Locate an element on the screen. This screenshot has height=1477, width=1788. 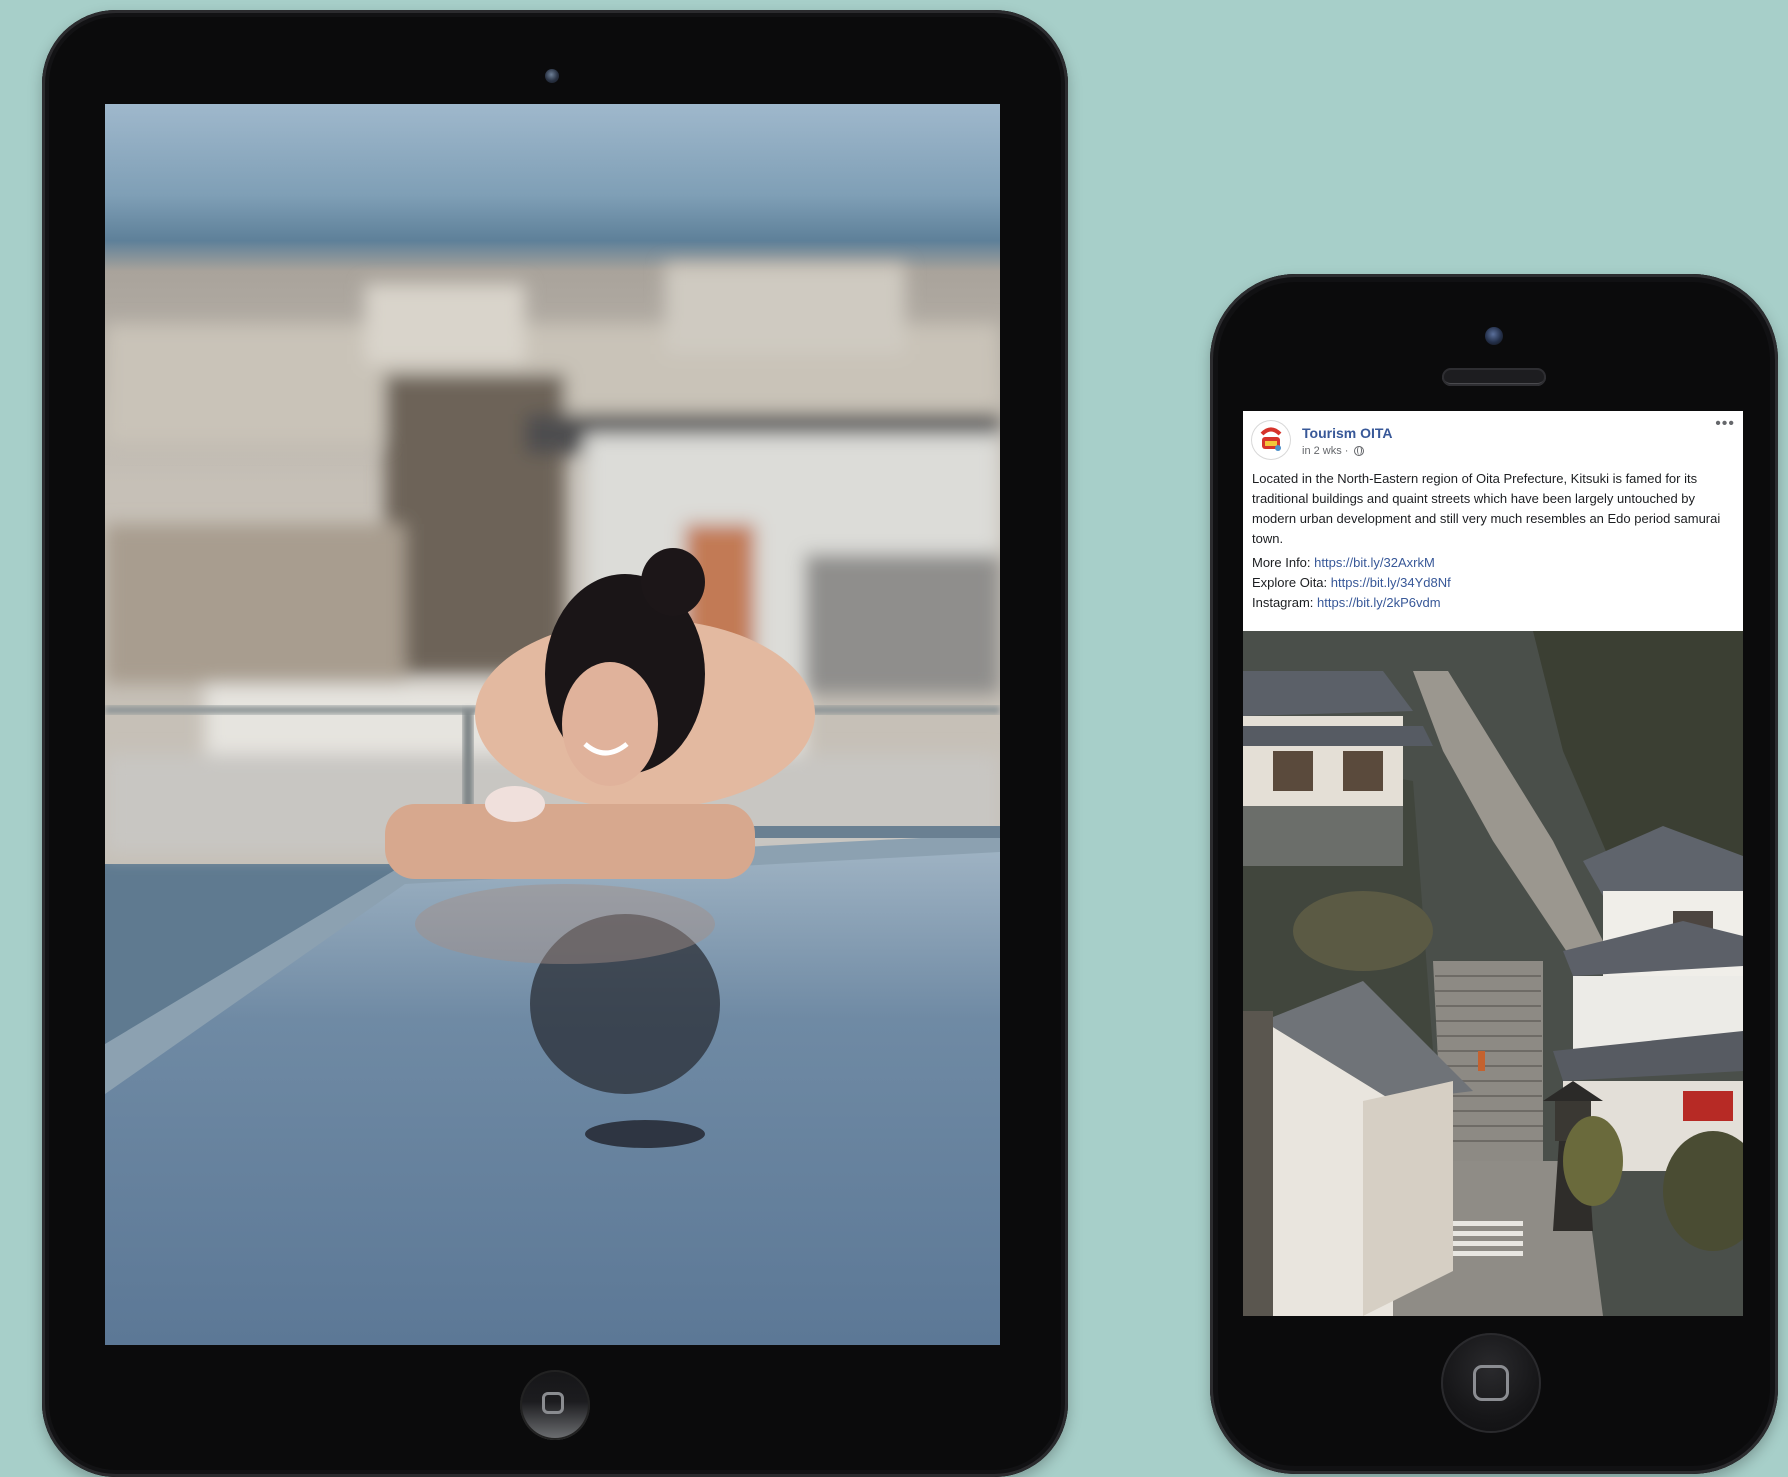
link-label: Explore Oita: is located at coordinates (1291, 582).